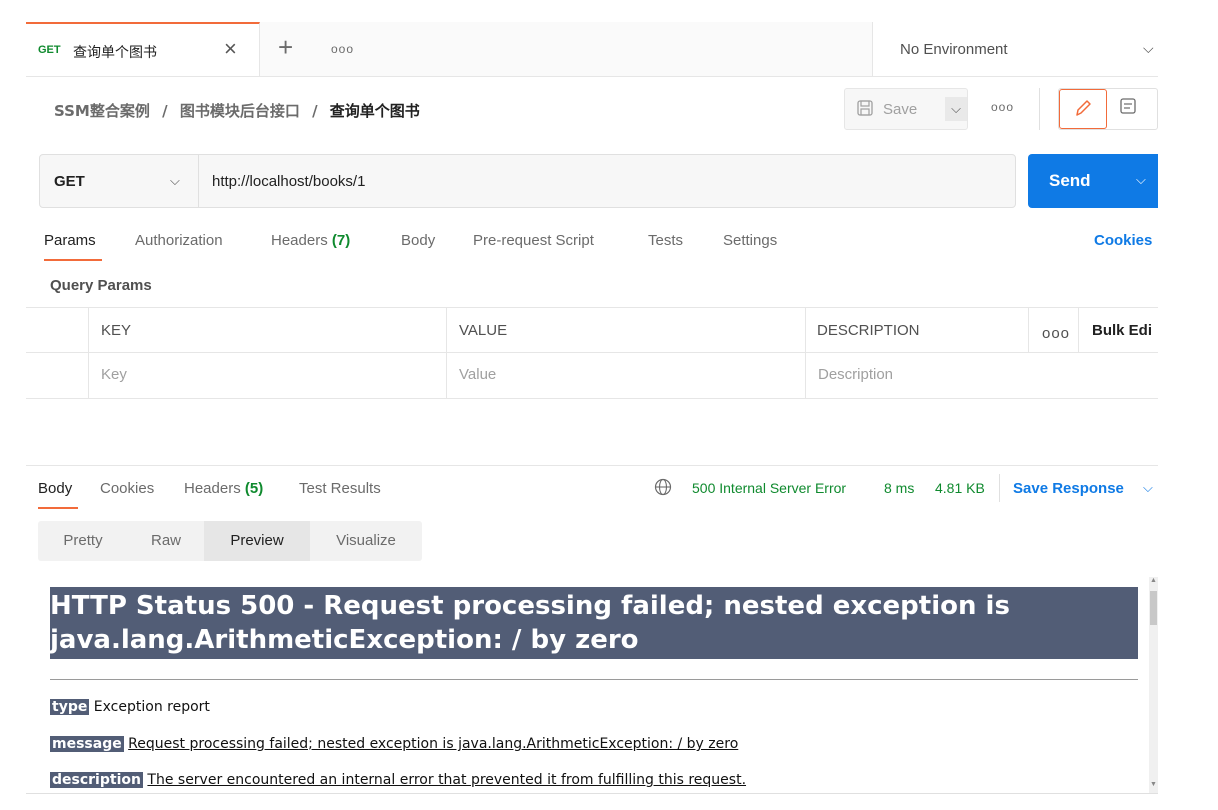 The height and width of the screenshot is (810, 1218). What do you see at coordinates (1153, 685) in the screenshot?
I see `preview-scrollbar: ▲ ▼` at bounding box center [1153, 685].